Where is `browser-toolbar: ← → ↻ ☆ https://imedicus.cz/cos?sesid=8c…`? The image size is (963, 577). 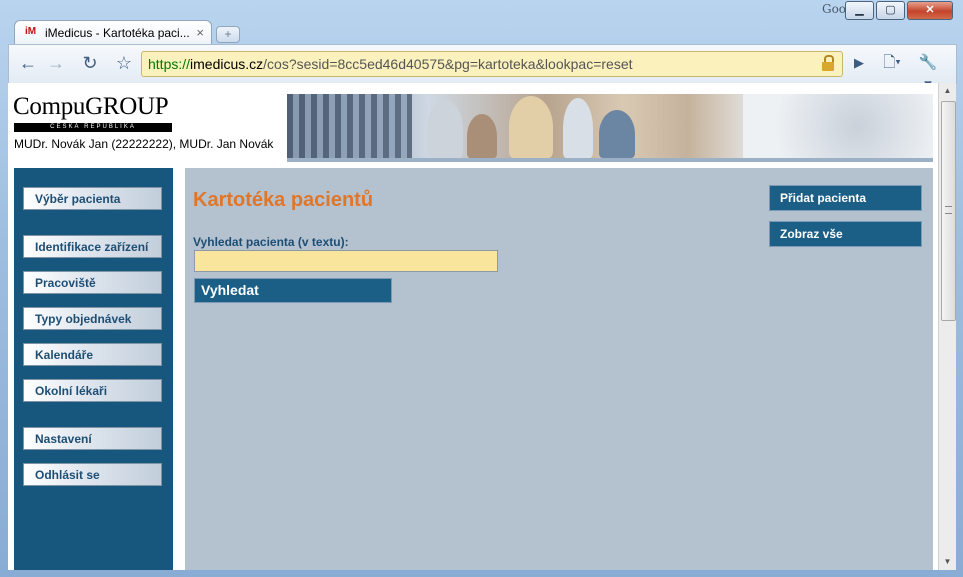
browser-toolbar: ← → ↻ ☆ https://imedicus.cz/cos?sesid=8c… is located at coordinates (482, 68).